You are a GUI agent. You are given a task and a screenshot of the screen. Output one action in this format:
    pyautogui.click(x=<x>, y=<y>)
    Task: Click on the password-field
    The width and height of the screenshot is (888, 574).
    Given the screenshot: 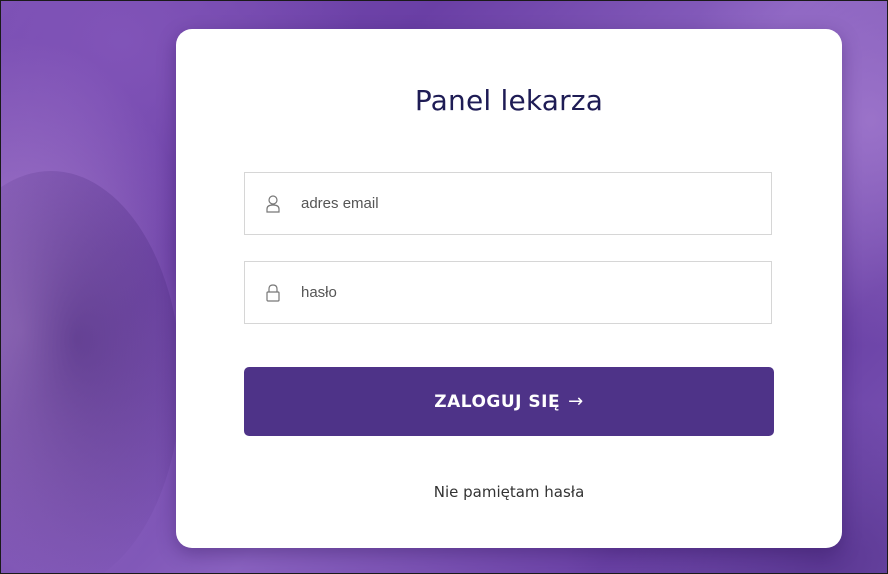 What is the action you would take?
    pyautogui.click(x=508, y=292)
    